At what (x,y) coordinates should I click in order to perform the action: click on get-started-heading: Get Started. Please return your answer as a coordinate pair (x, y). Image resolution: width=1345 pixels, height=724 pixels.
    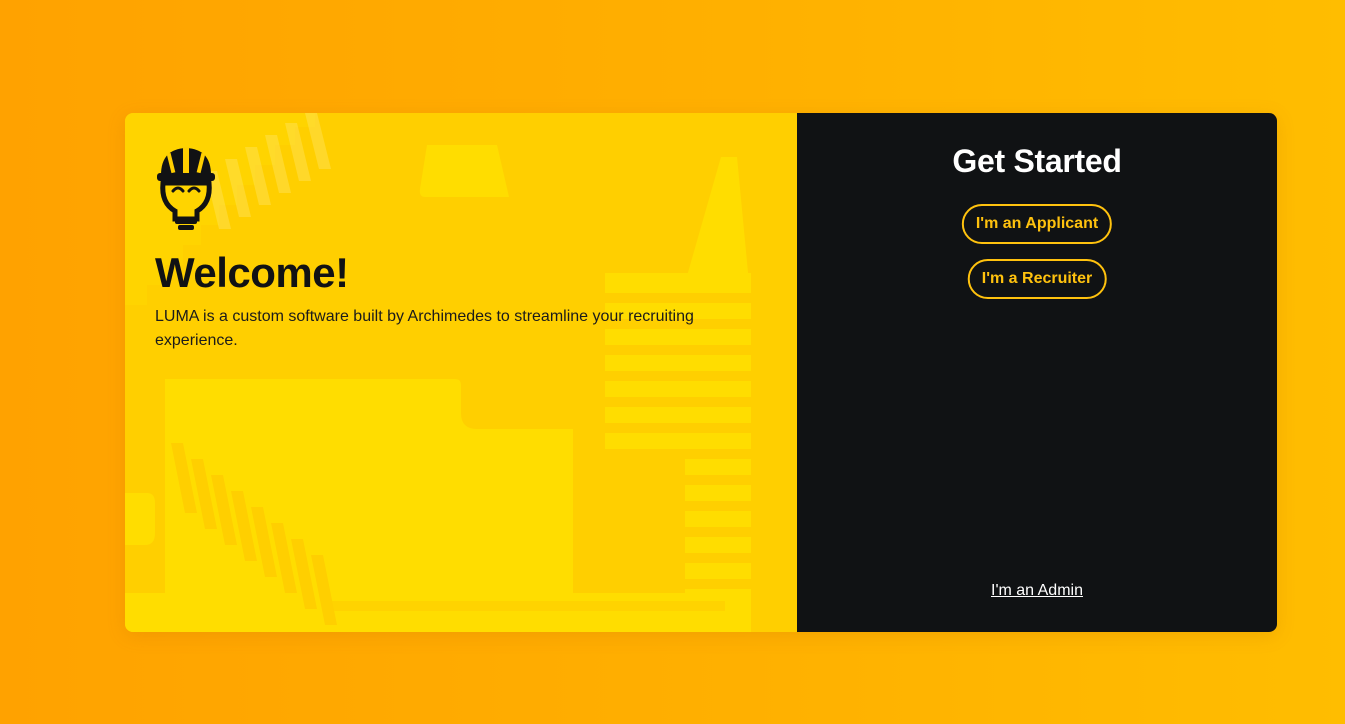
    Looking at the image, I should click on (1037, 161).